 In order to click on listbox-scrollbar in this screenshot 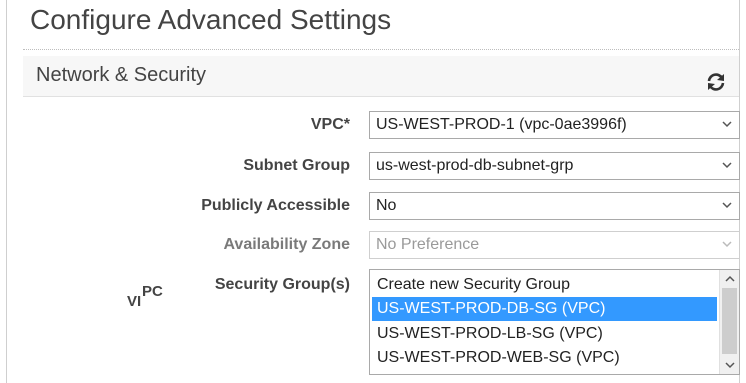, I will do `click(729, 322)`.